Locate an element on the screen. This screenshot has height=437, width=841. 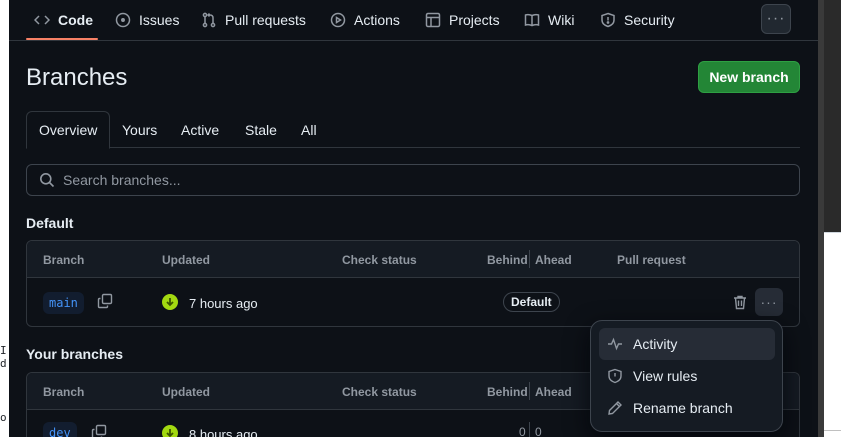
search-input is located at coordinates (413, 180).